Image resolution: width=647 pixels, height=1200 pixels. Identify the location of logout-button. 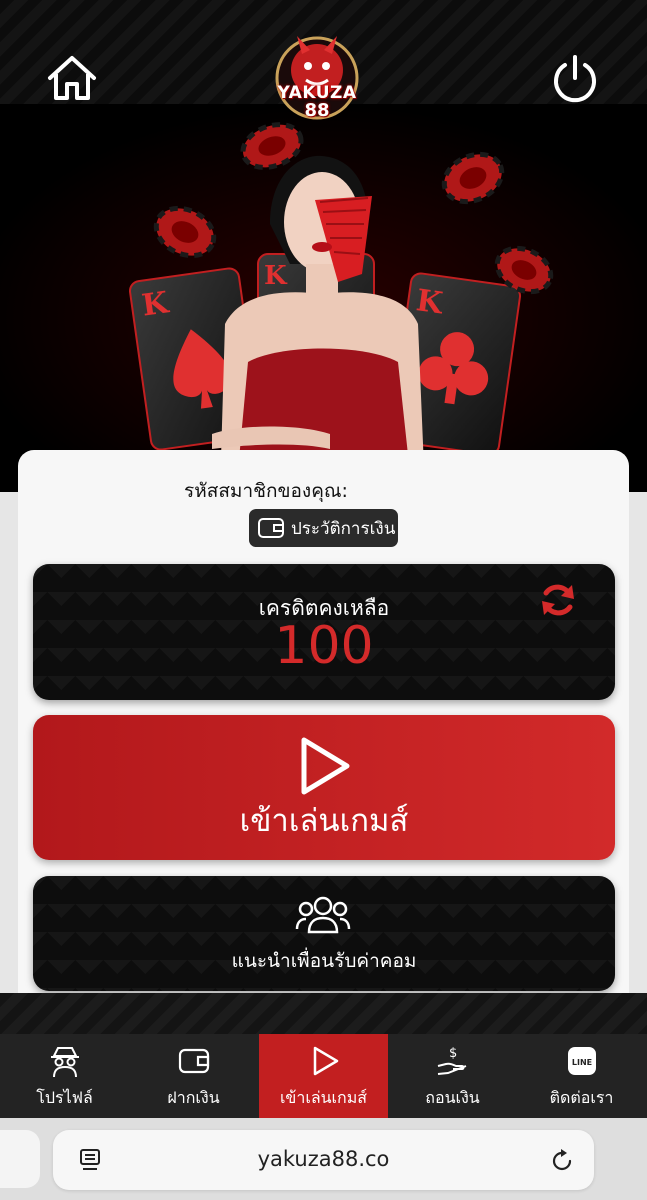
(575, 79).